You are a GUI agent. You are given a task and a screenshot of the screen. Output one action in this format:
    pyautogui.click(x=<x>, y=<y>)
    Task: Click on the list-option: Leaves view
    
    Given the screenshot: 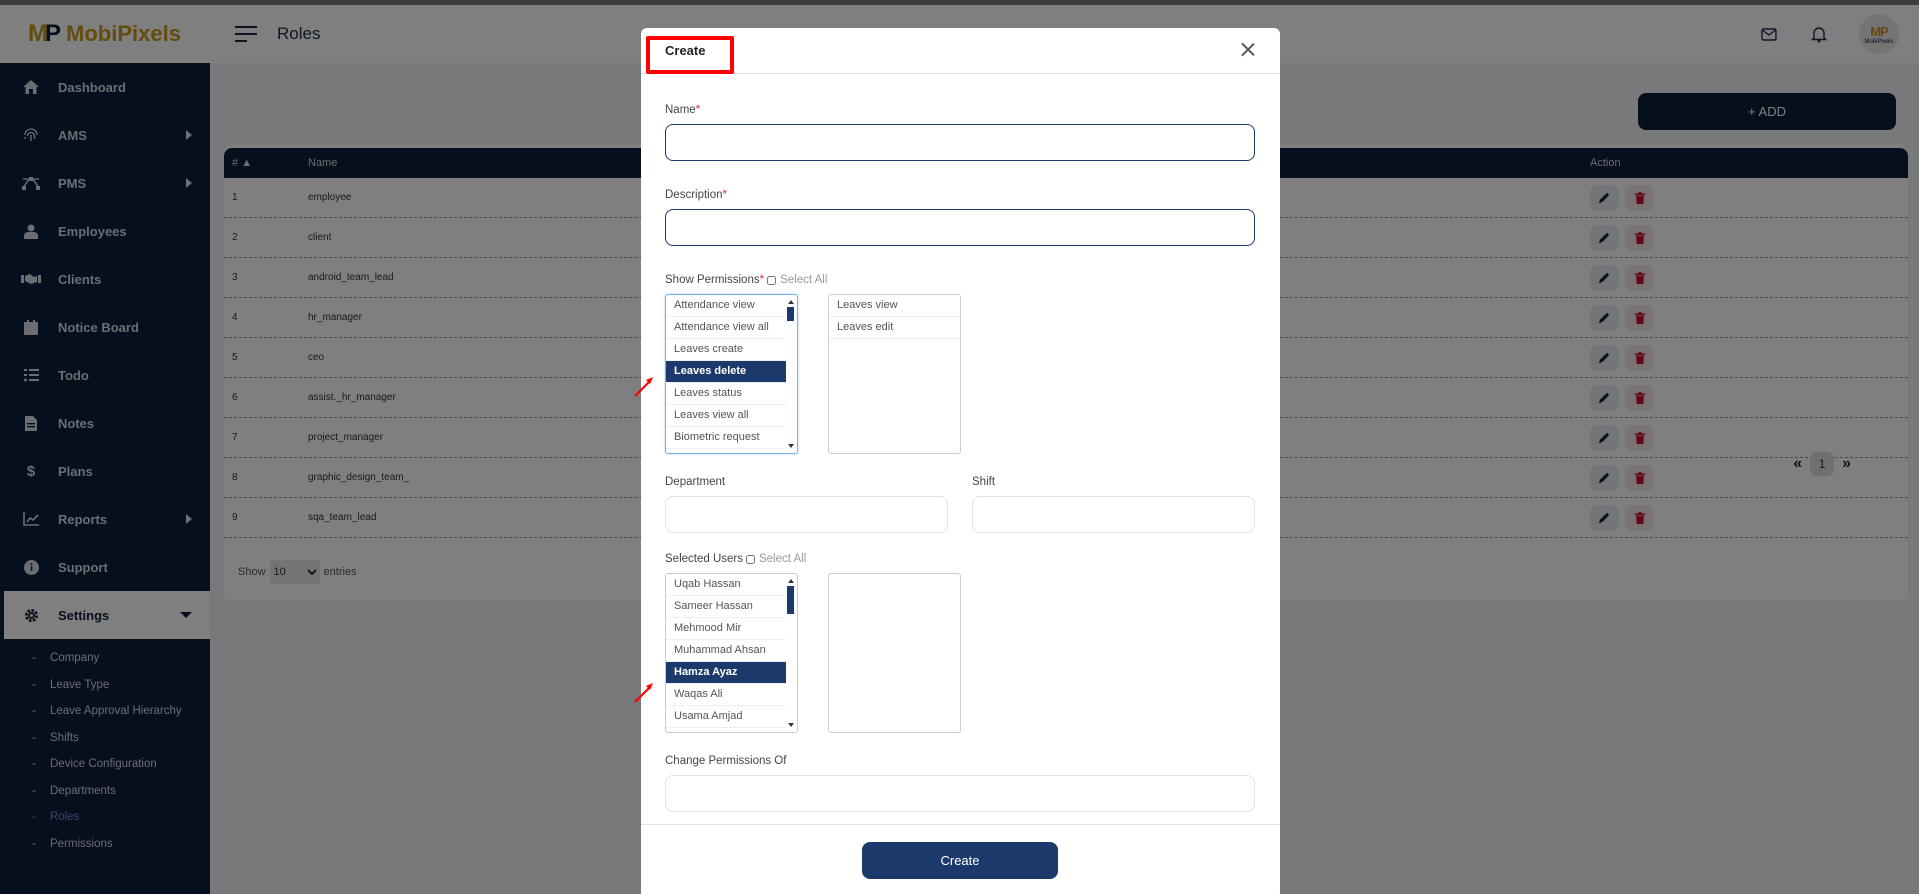 What is the action you would take?
    pyautogui.click(x=894, y=306)
    